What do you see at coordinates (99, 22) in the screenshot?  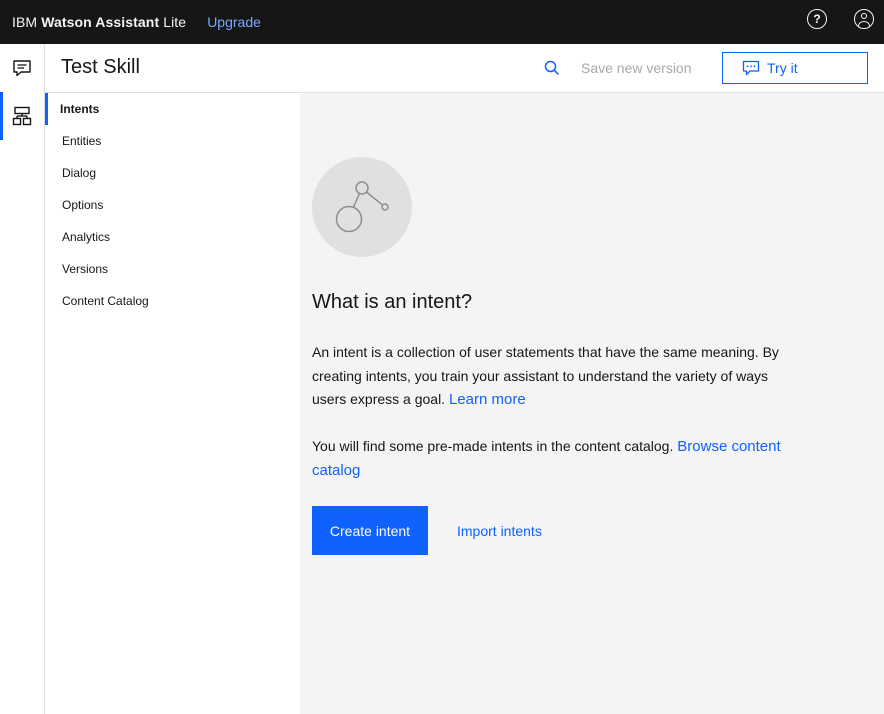 I see `app-title: IBM Watson Assistant Lite` at bounding box center [99, 22].